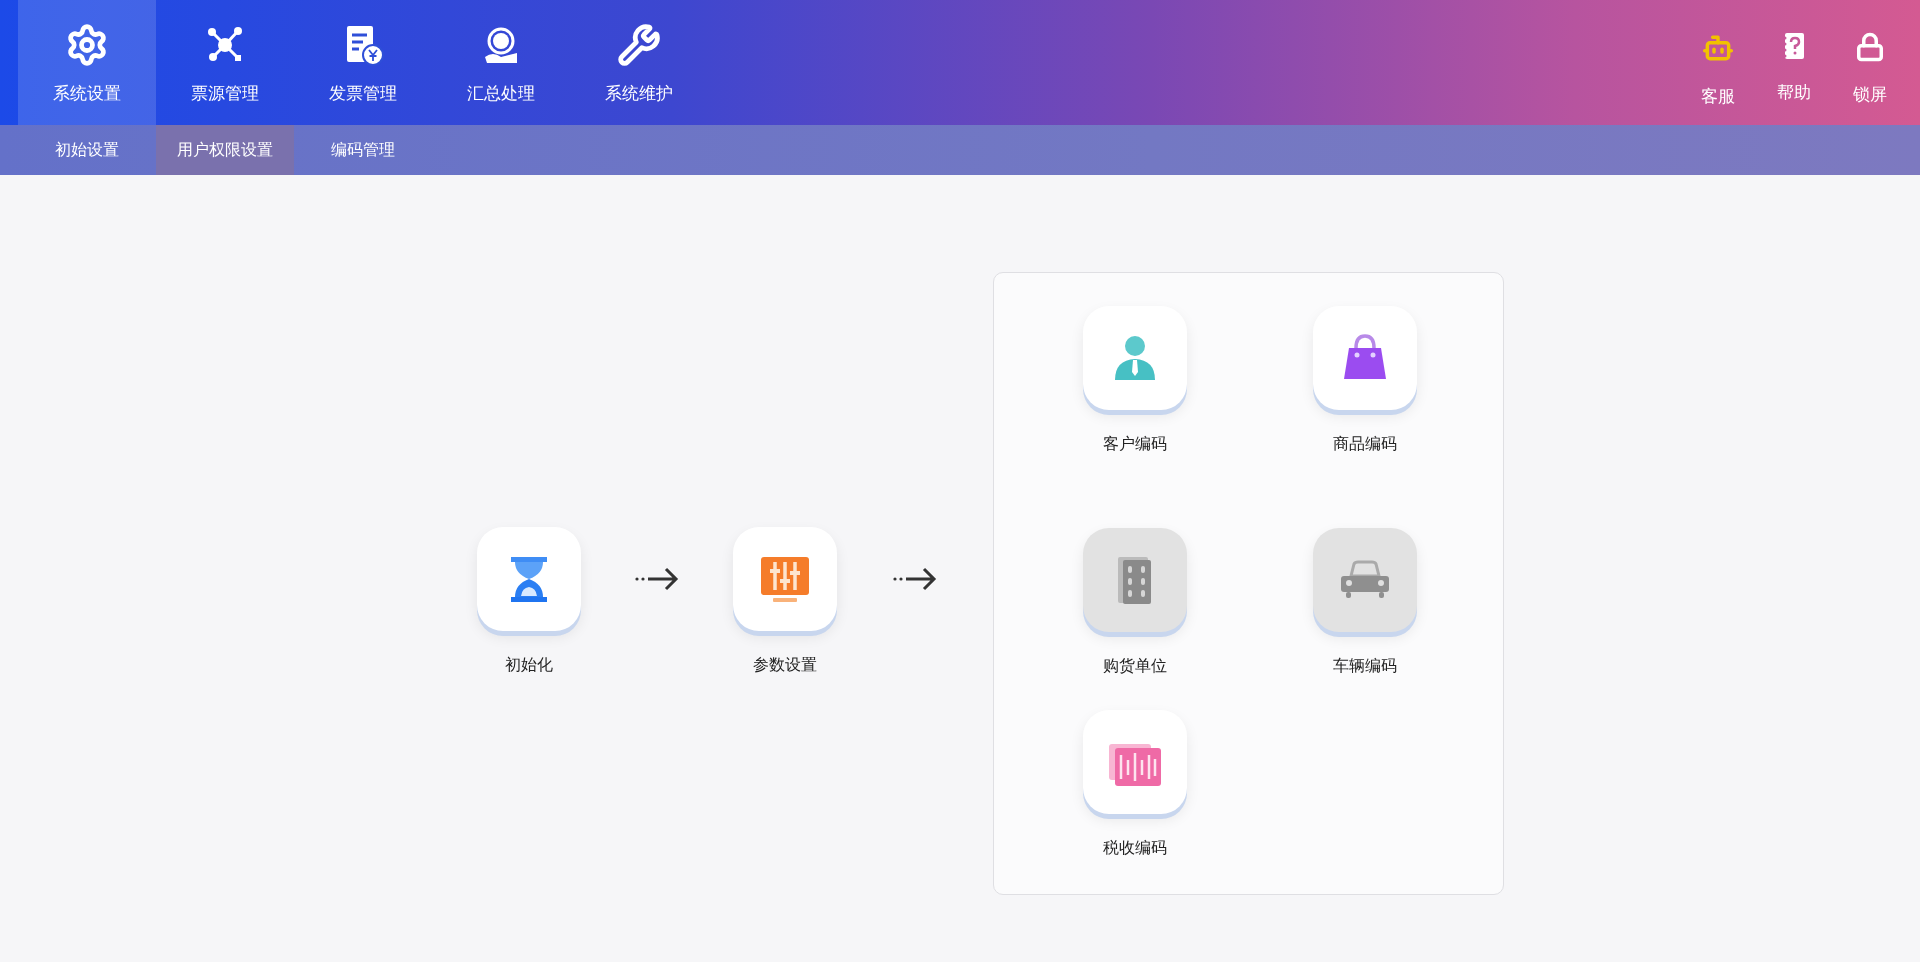 This screenshot has width=1920, height=962. I want to click on tile-label: 客户编码, so click(1135, 444).